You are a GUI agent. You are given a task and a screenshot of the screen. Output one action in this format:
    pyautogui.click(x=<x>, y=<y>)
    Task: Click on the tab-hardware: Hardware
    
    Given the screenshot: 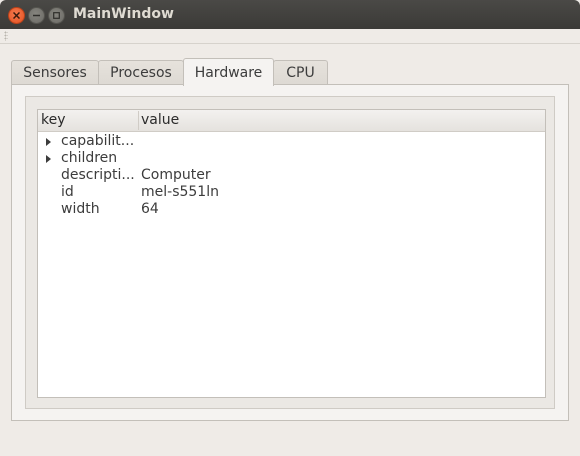 What is the action you would take?
    pyautogui.click(x=228, y=72)
    